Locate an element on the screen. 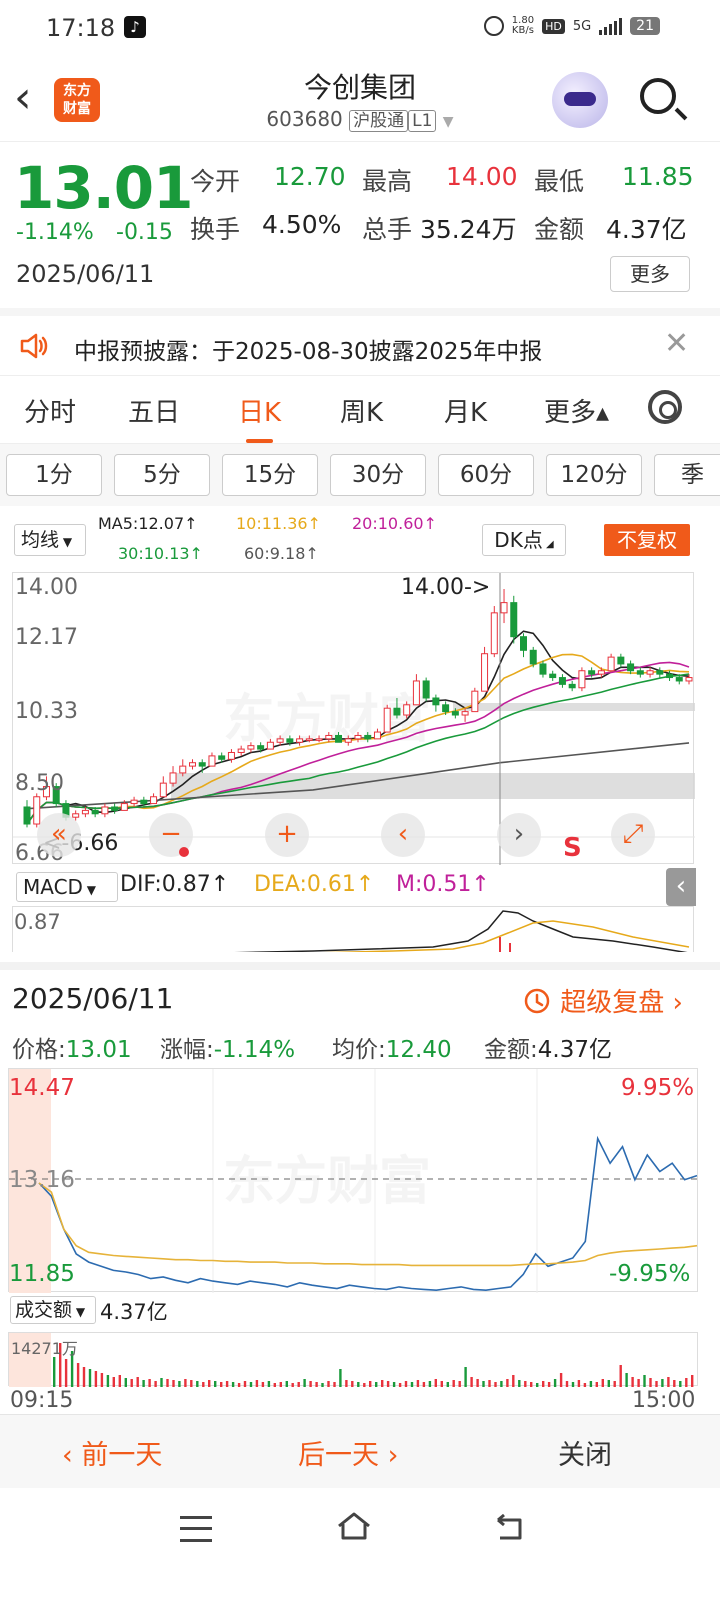 This screenshot has width=720, height=1600. connect-tag: 沪股通 is located at coordinates (379, 121).